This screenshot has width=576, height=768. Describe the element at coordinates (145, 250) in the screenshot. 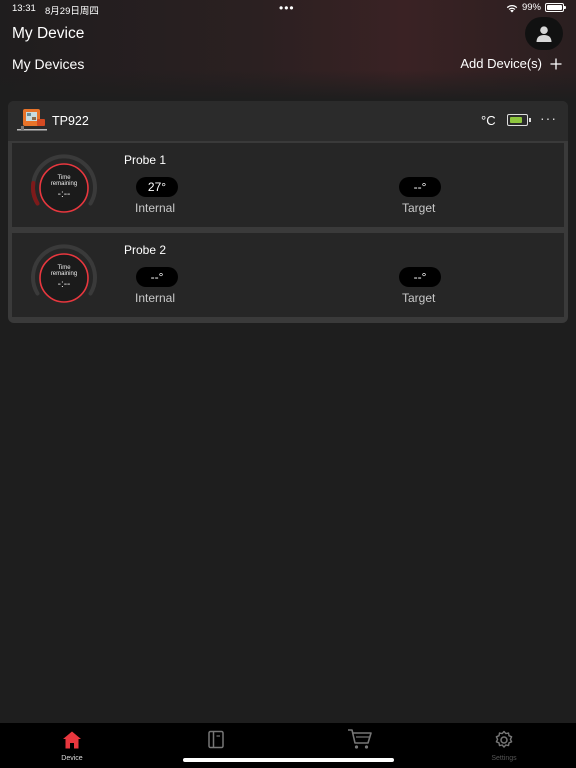

I see `probe-name: Probe 2` at that location.